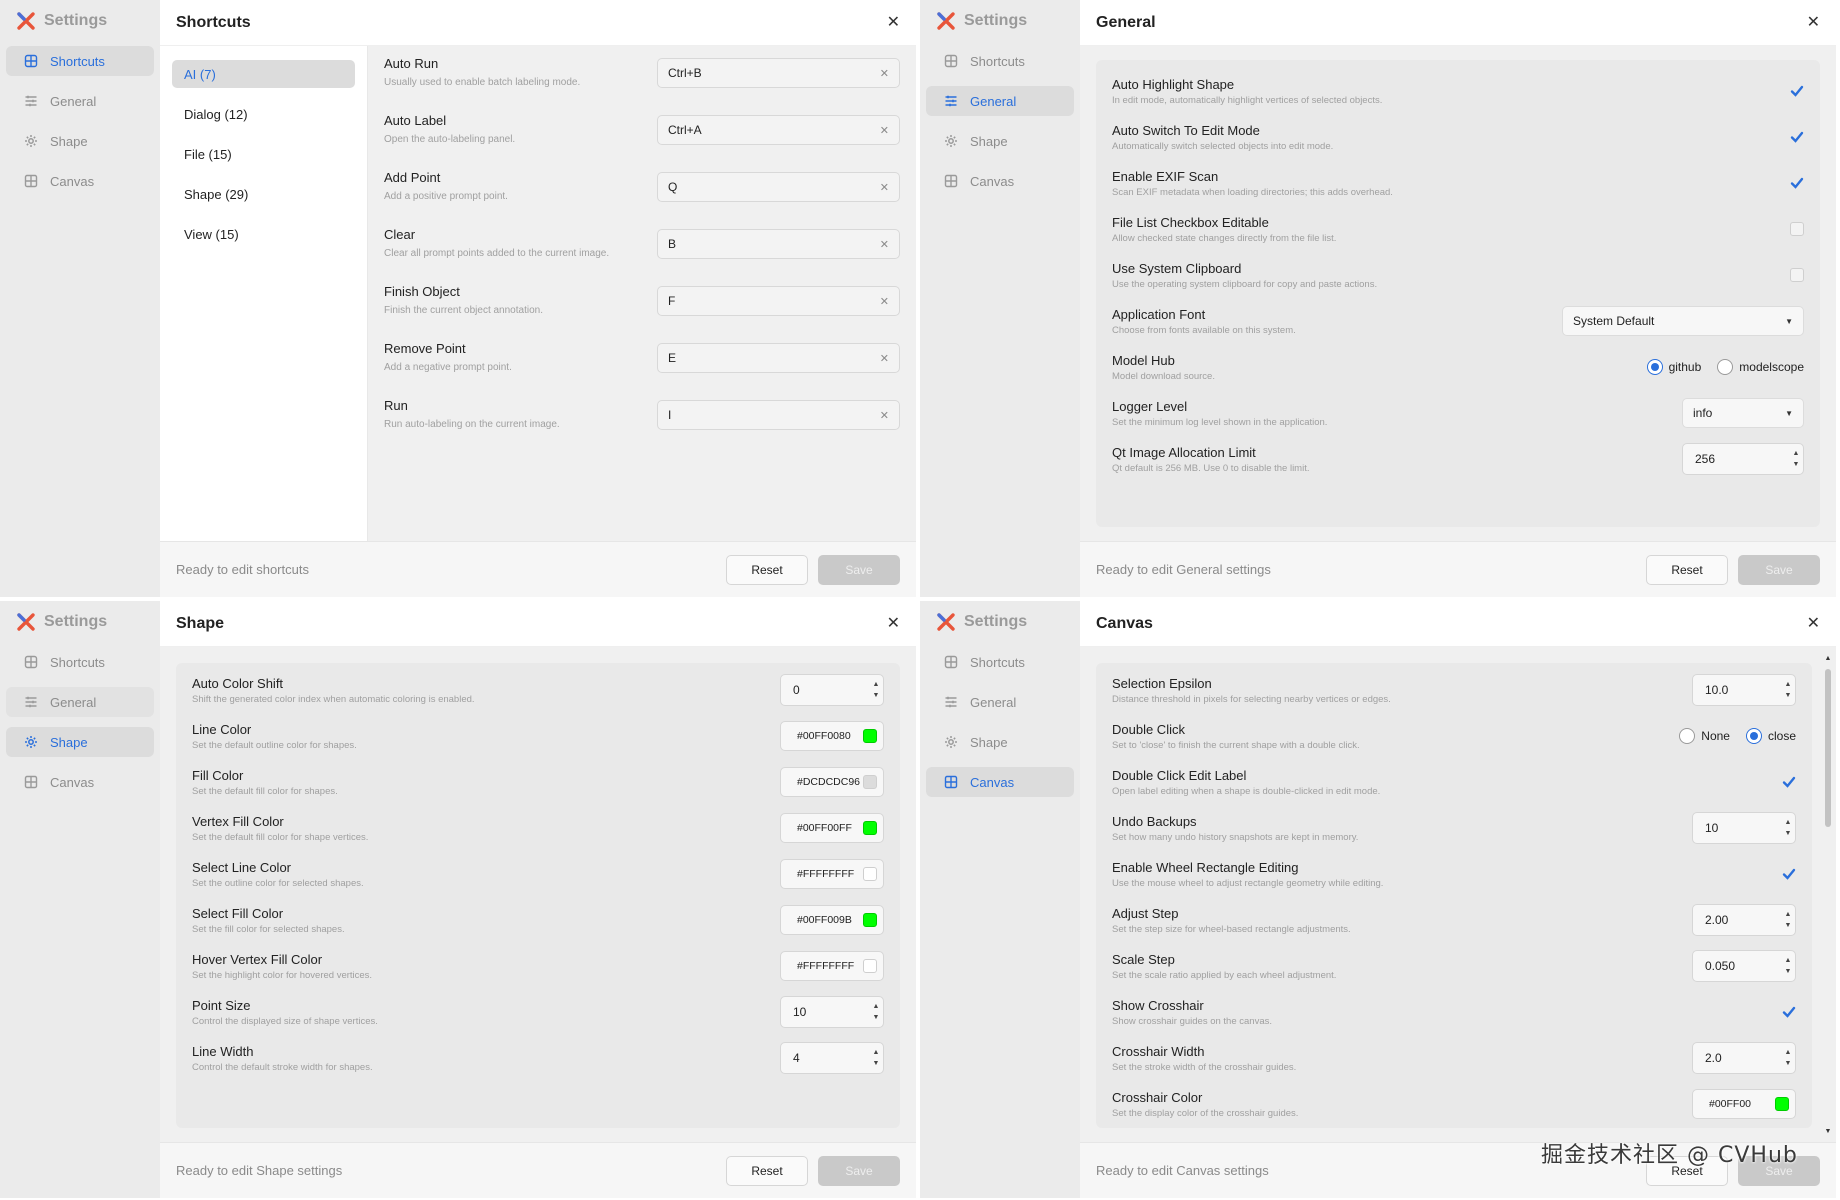 The image size is (1840, 1200). I want to click on select-line-color-picker: #FFFFFFFF, so click(832, 874).